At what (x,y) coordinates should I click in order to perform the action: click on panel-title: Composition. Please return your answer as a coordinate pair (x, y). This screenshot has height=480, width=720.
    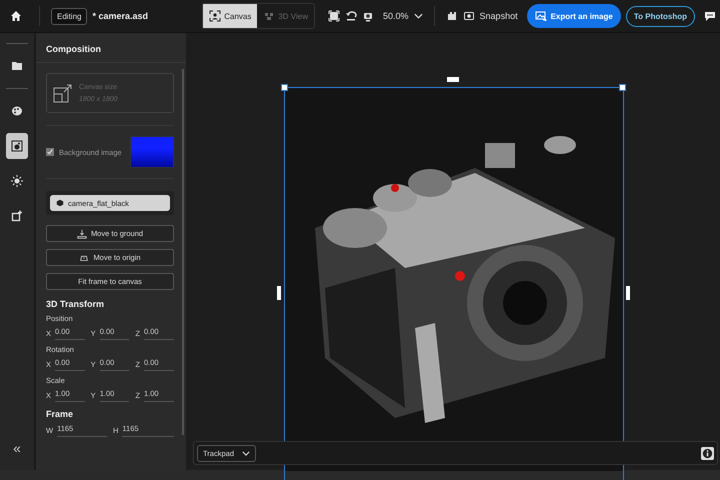
    Looking at the image, I should click on (111, 48).